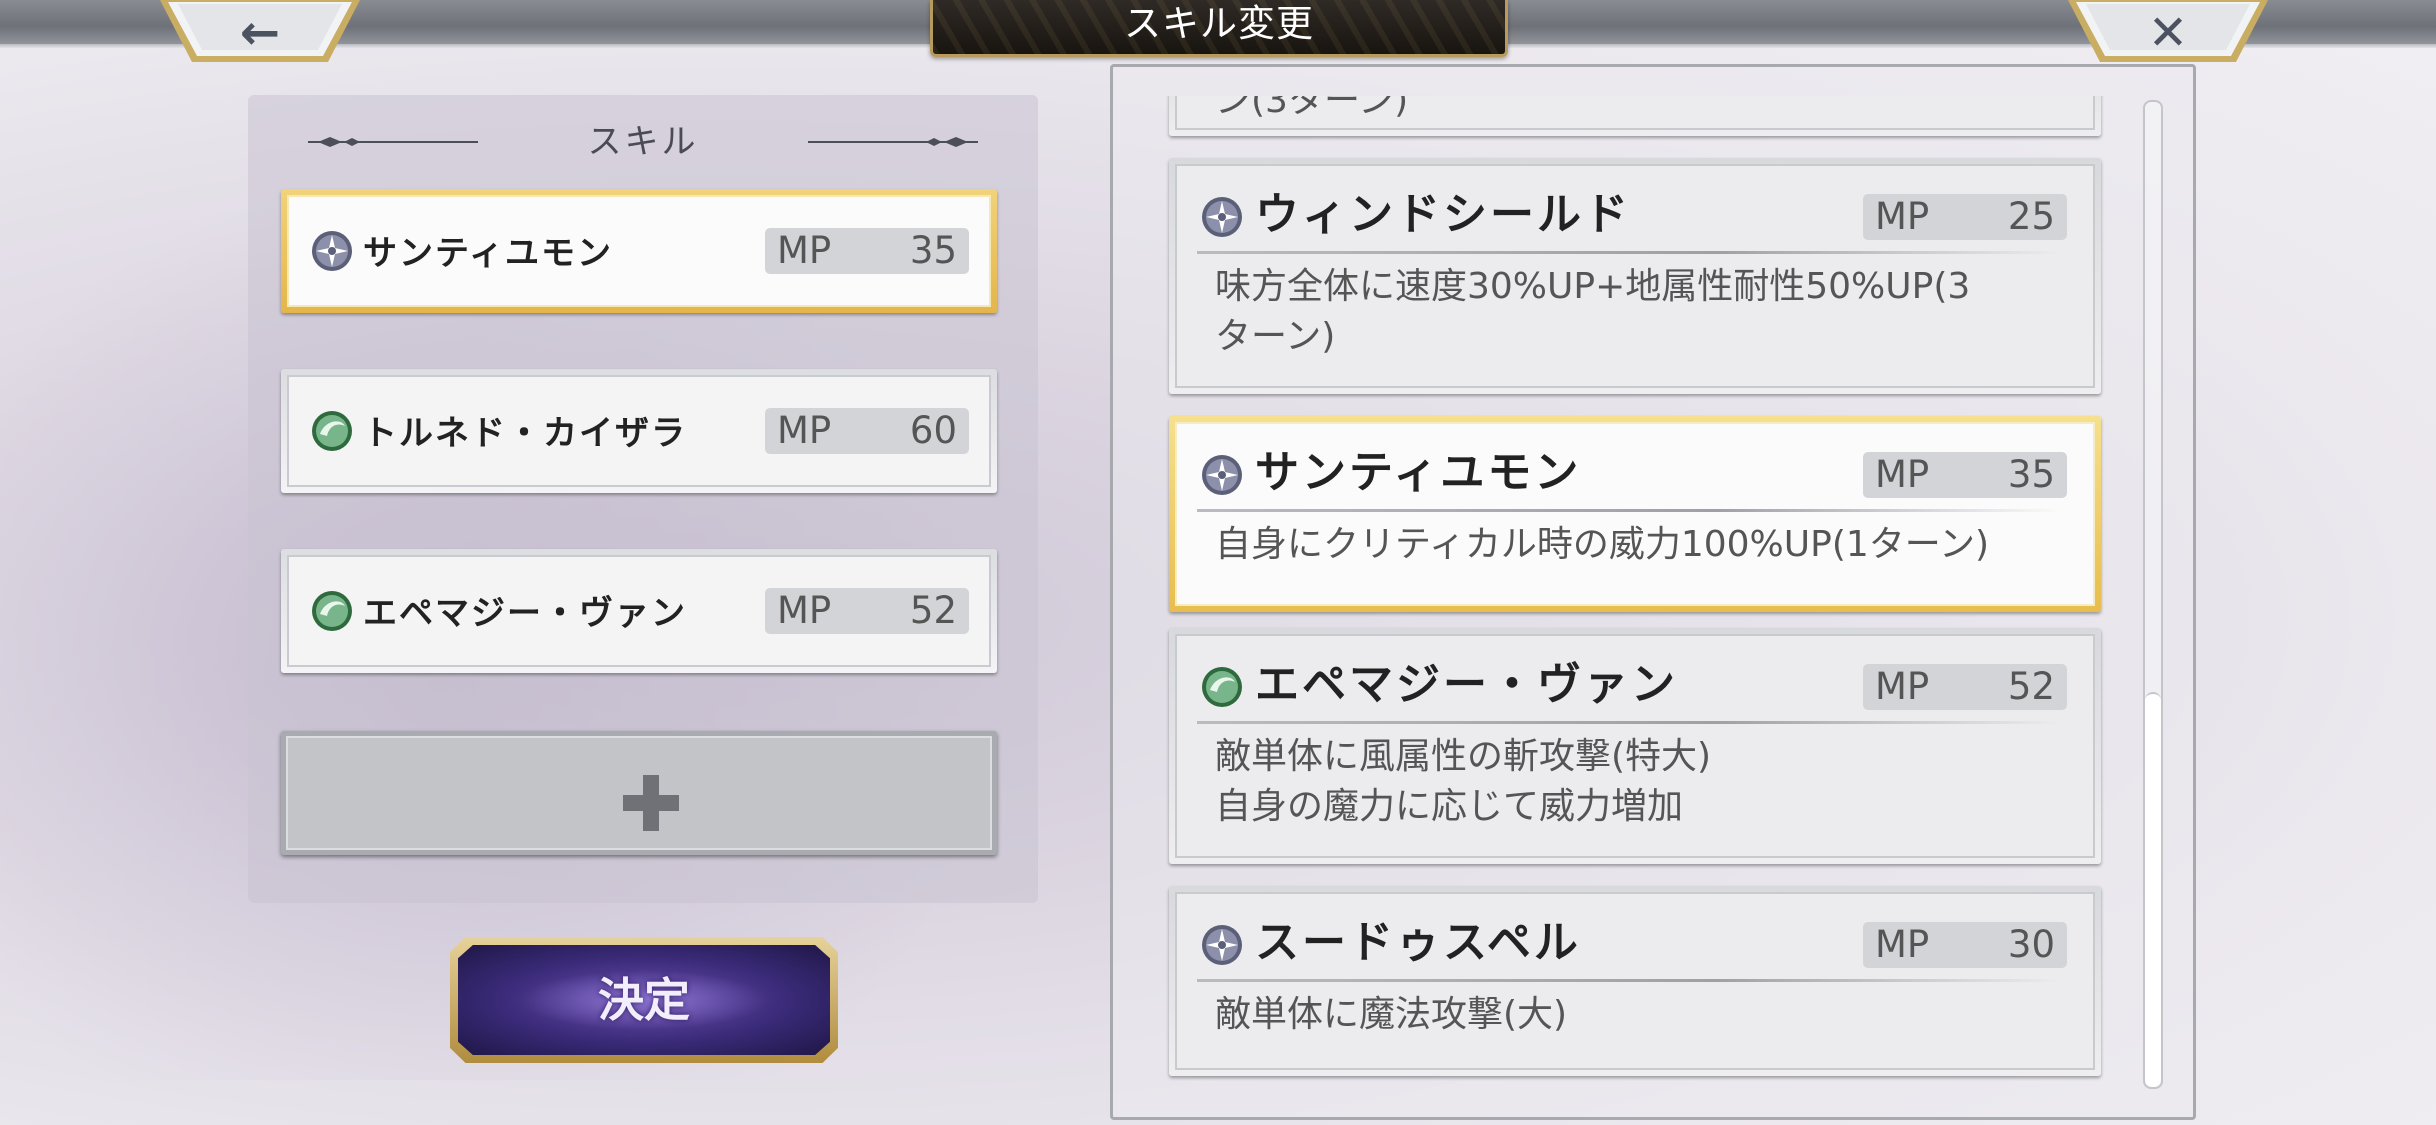 This screenshot has width=2436, height=1125. Describe the element at coordinates (1391, 1014) in the screenshot. I see `skill-description: 敵単体に魔法攻撃(大)` at that location.